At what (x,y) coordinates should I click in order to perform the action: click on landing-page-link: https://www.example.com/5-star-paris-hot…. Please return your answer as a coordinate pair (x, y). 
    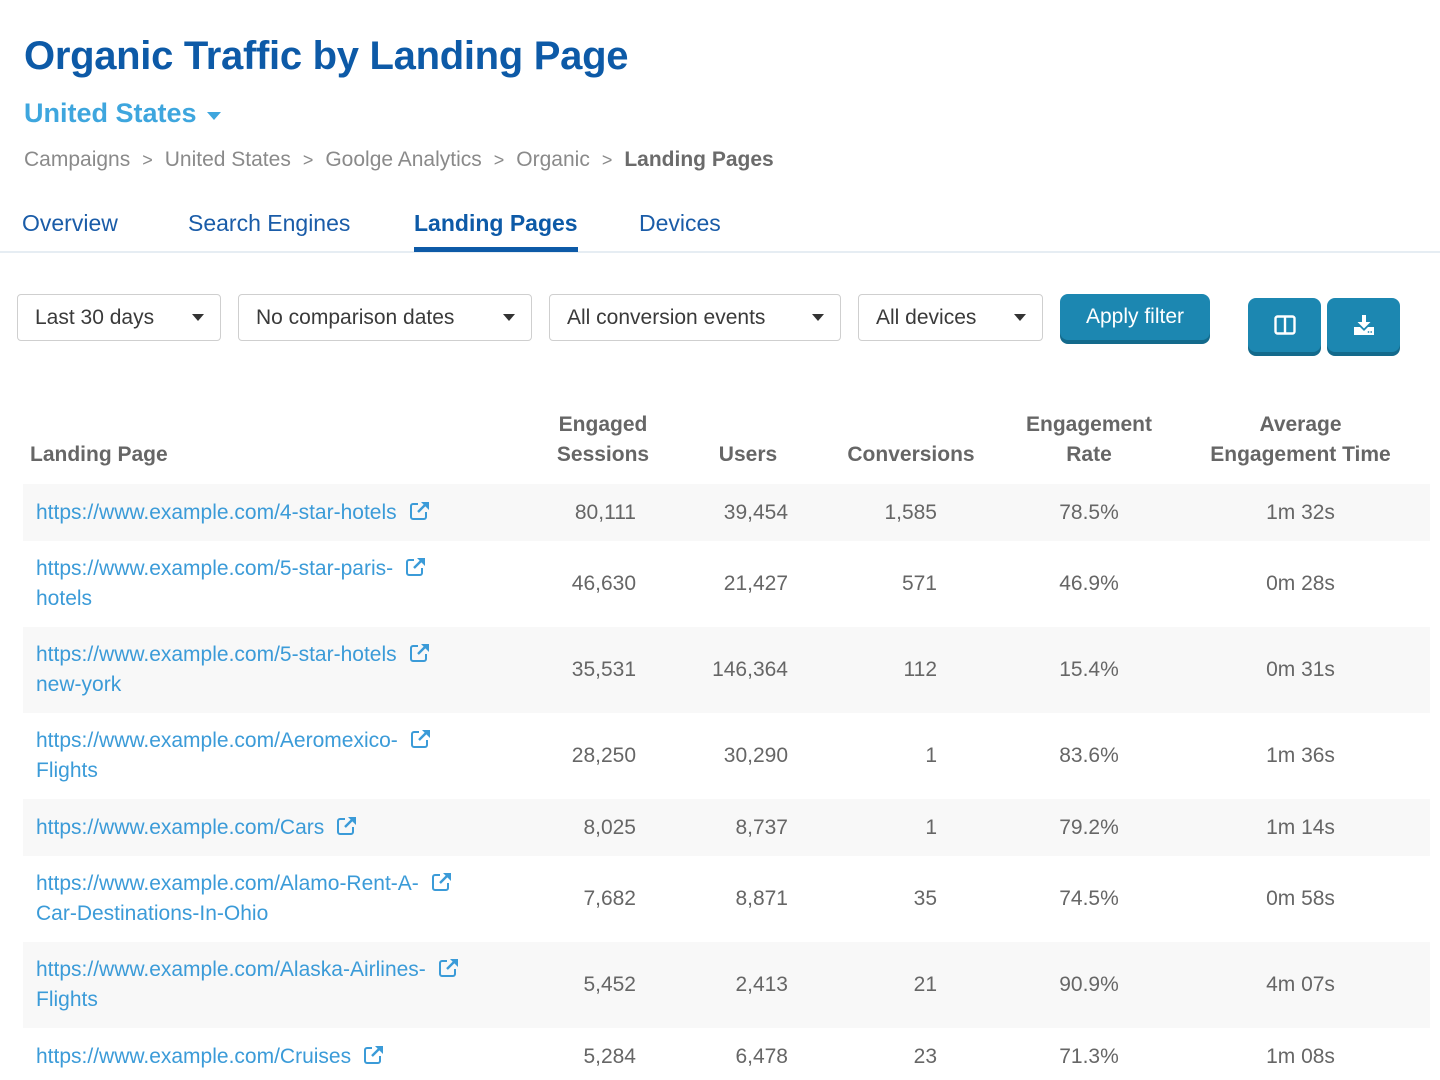
    Looking at the image, I should click on (231, 583).